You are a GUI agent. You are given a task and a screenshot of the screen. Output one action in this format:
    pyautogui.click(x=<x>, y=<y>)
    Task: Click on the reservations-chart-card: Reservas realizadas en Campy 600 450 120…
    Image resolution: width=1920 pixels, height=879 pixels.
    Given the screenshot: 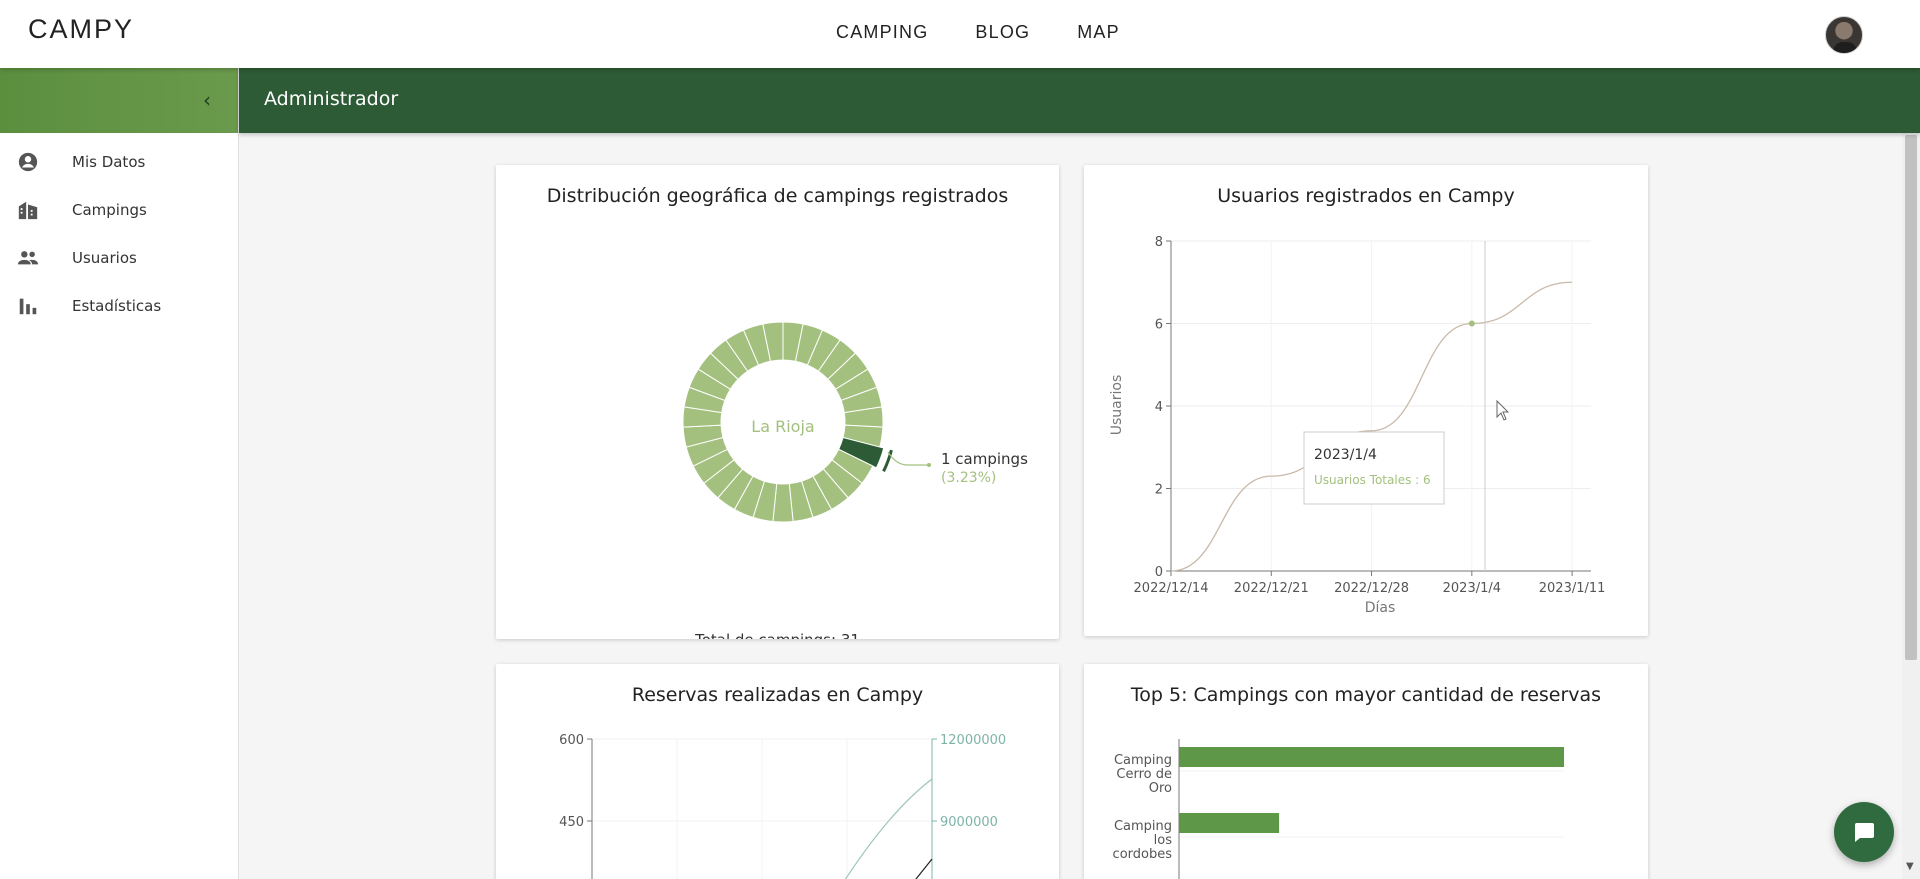 What is the action you would take?
    pyautogui.click(x=777, y=771)
    